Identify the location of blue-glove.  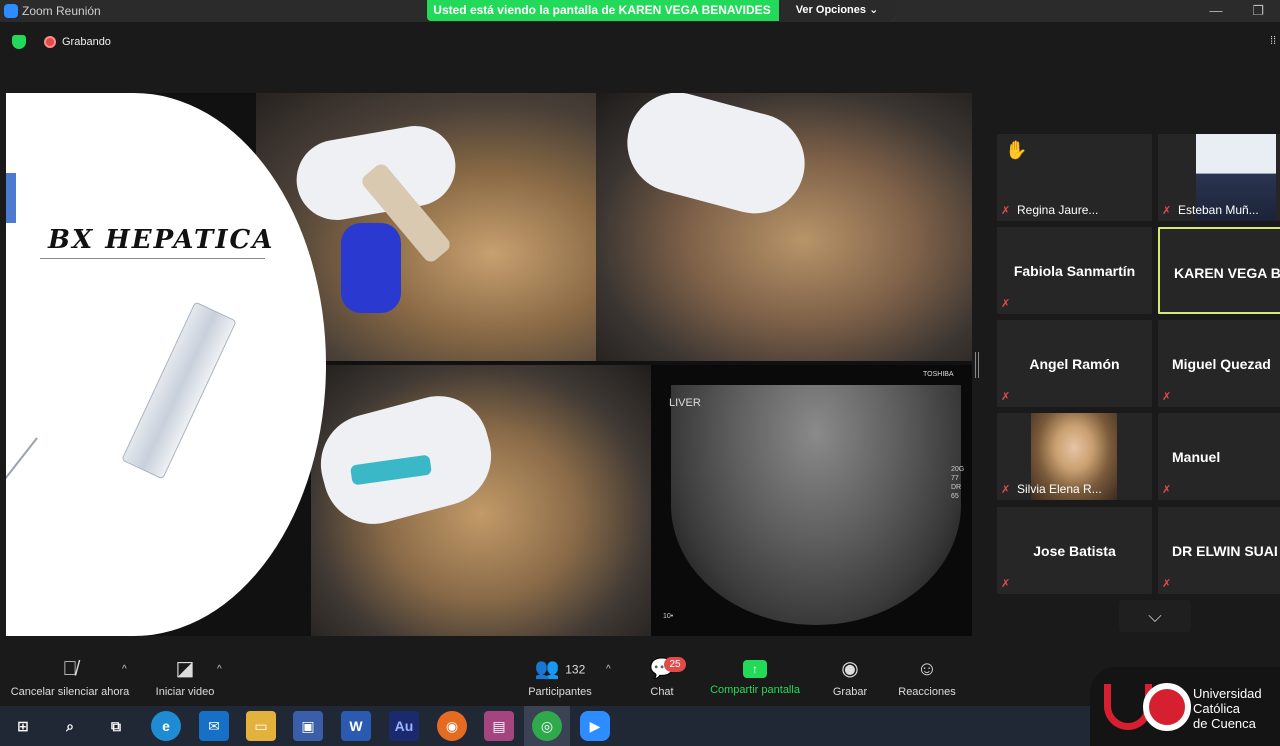
(371, 268).